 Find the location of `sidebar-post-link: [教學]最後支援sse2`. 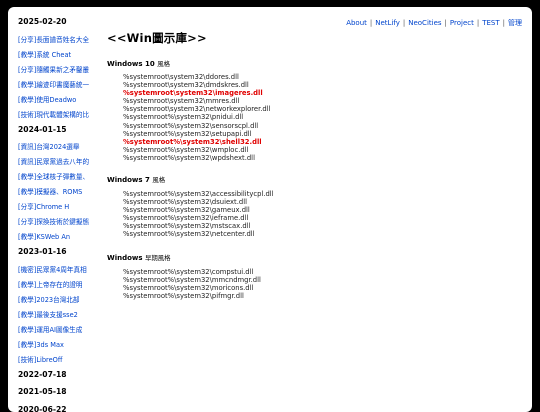

sidebar-post-link: [教學]最後支援sse2 is located at coordinates (60, 317).